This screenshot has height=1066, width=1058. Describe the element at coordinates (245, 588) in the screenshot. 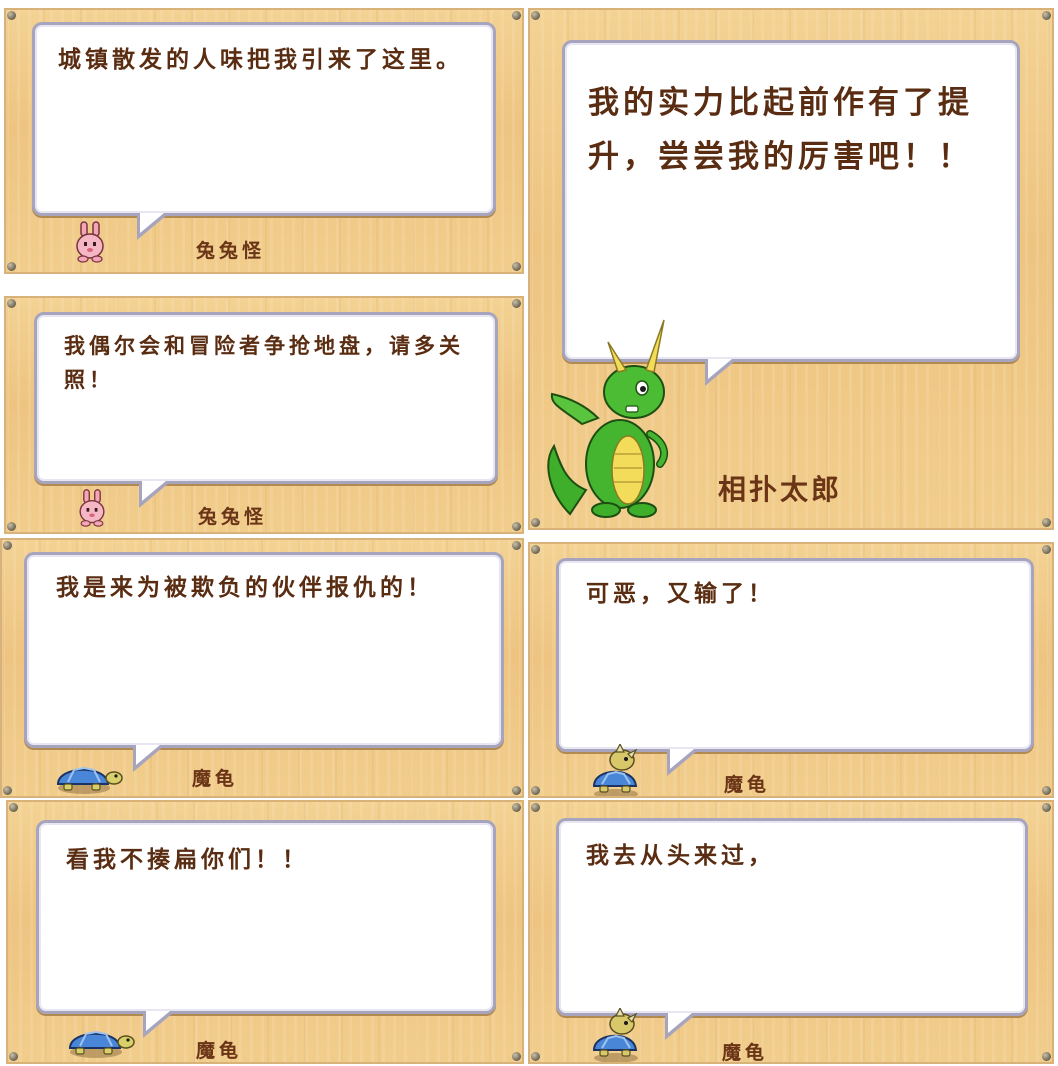

I see `dialog-text: 我是来为被欺负的伙伴报仇的！` at that location.